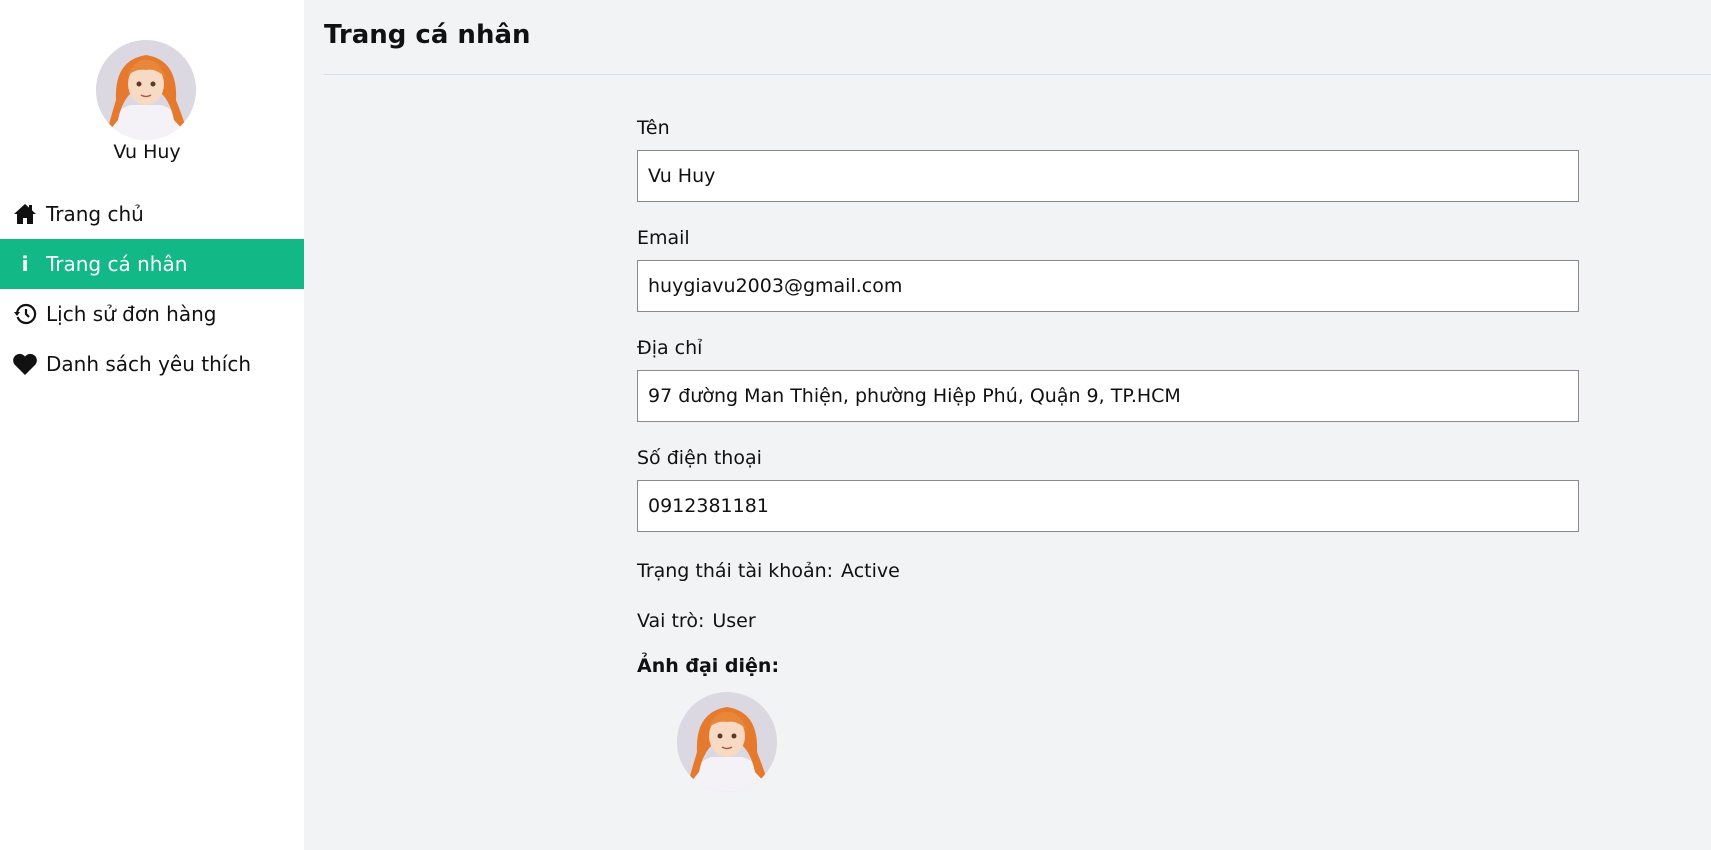 This screenshot has width=1711, height=850. I want to click on history-icon, so click(25, 314).